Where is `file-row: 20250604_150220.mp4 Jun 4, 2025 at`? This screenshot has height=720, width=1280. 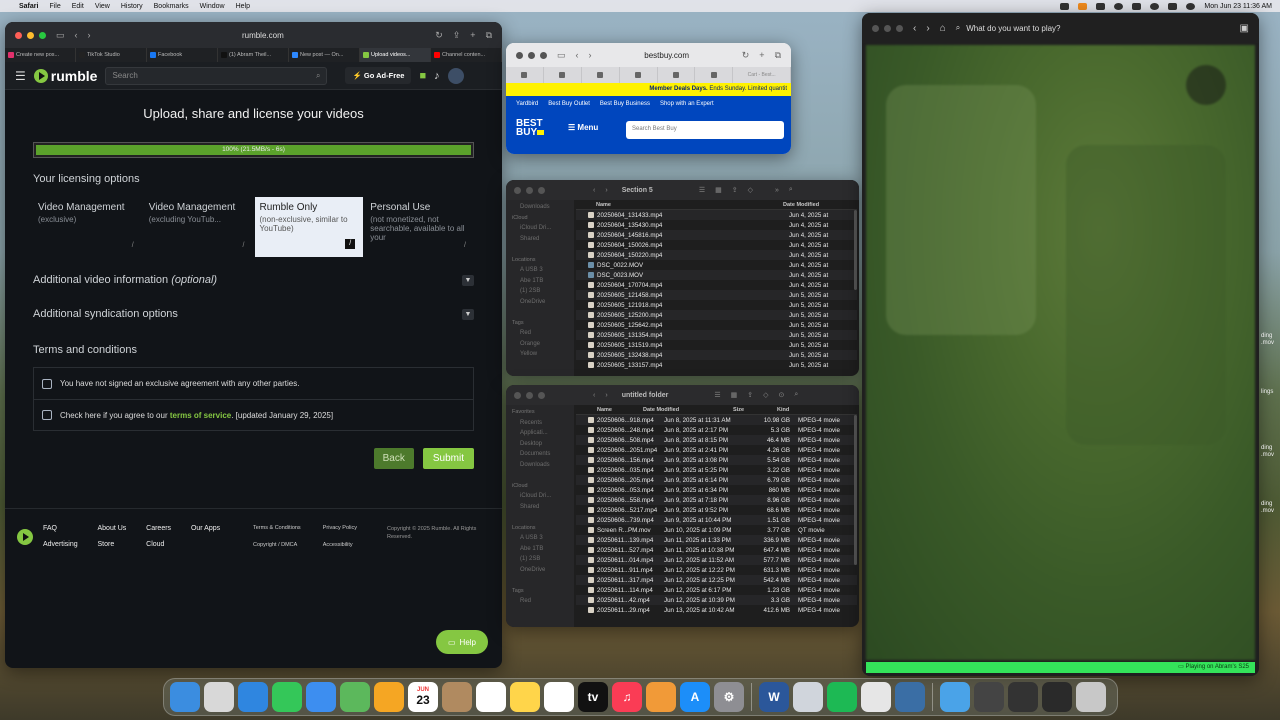
file-row: 20250604_150220.mp4 Jun 4, 2025 at is located at coordinates (716, 255).